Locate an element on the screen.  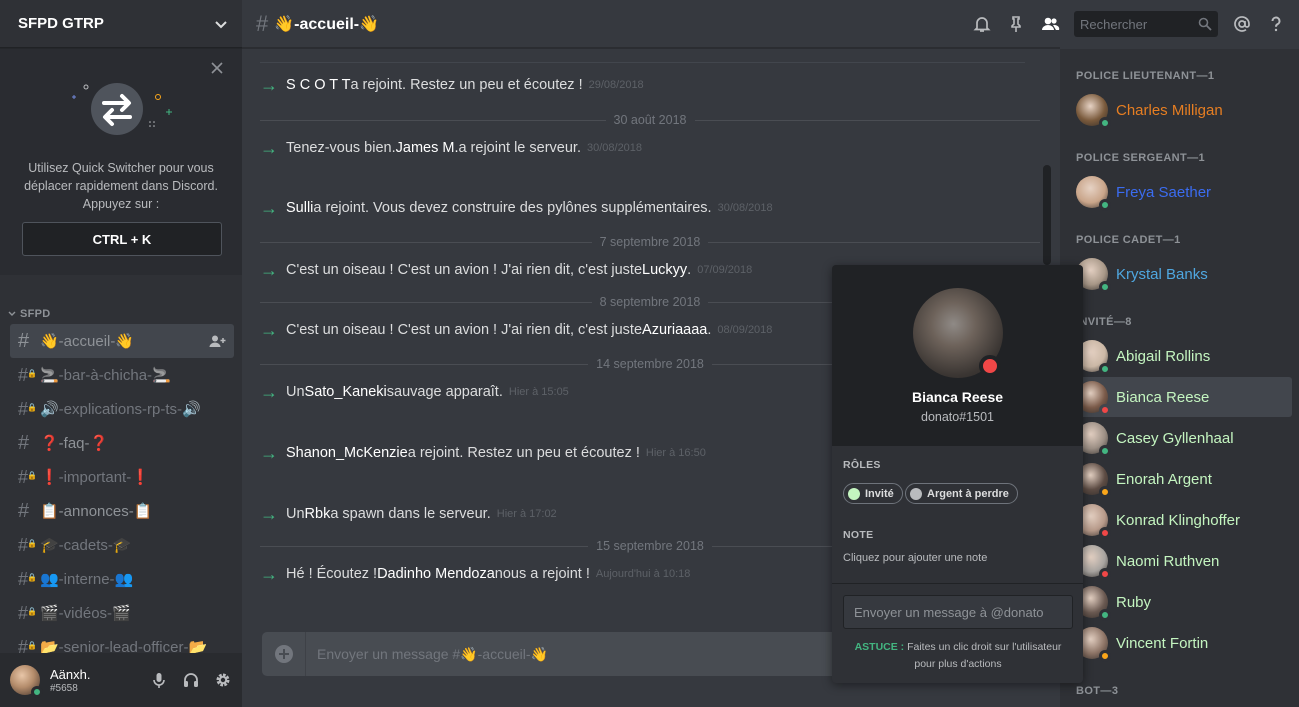
bell-icon is located at coordinates (982, 24).